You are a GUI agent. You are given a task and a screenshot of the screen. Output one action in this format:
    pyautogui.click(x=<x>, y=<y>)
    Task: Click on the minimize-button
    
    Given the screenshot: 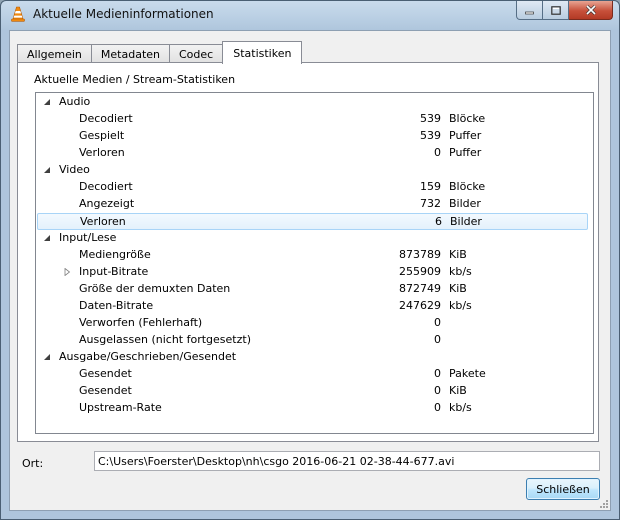 What is the action you would take?
    pyautogui.click(x=529, y=10)
    